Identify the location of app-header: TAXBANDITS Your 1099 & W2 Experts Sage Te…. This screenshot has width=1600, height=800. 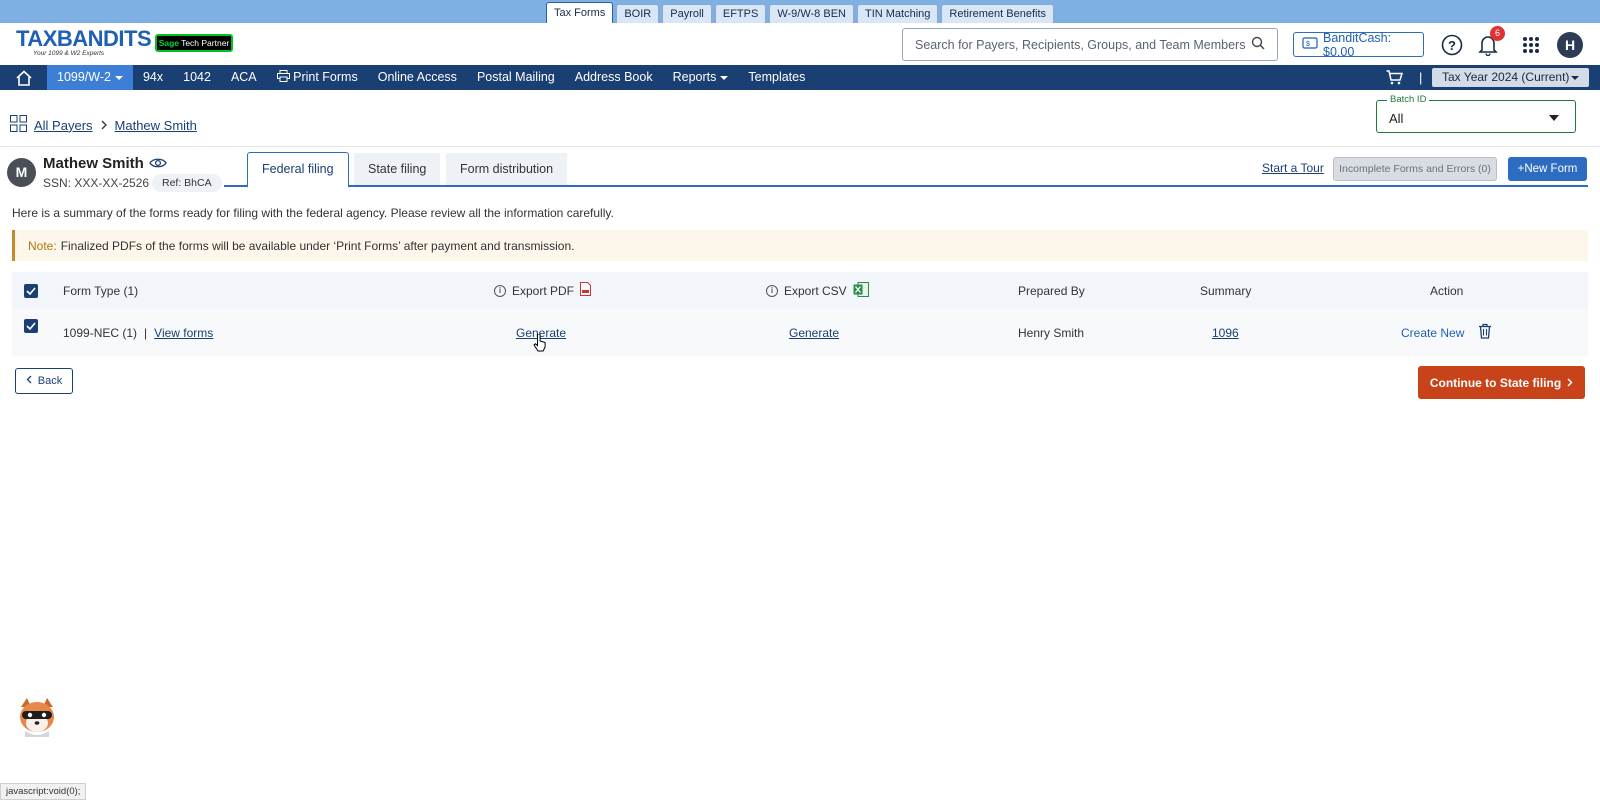
(800, 44).